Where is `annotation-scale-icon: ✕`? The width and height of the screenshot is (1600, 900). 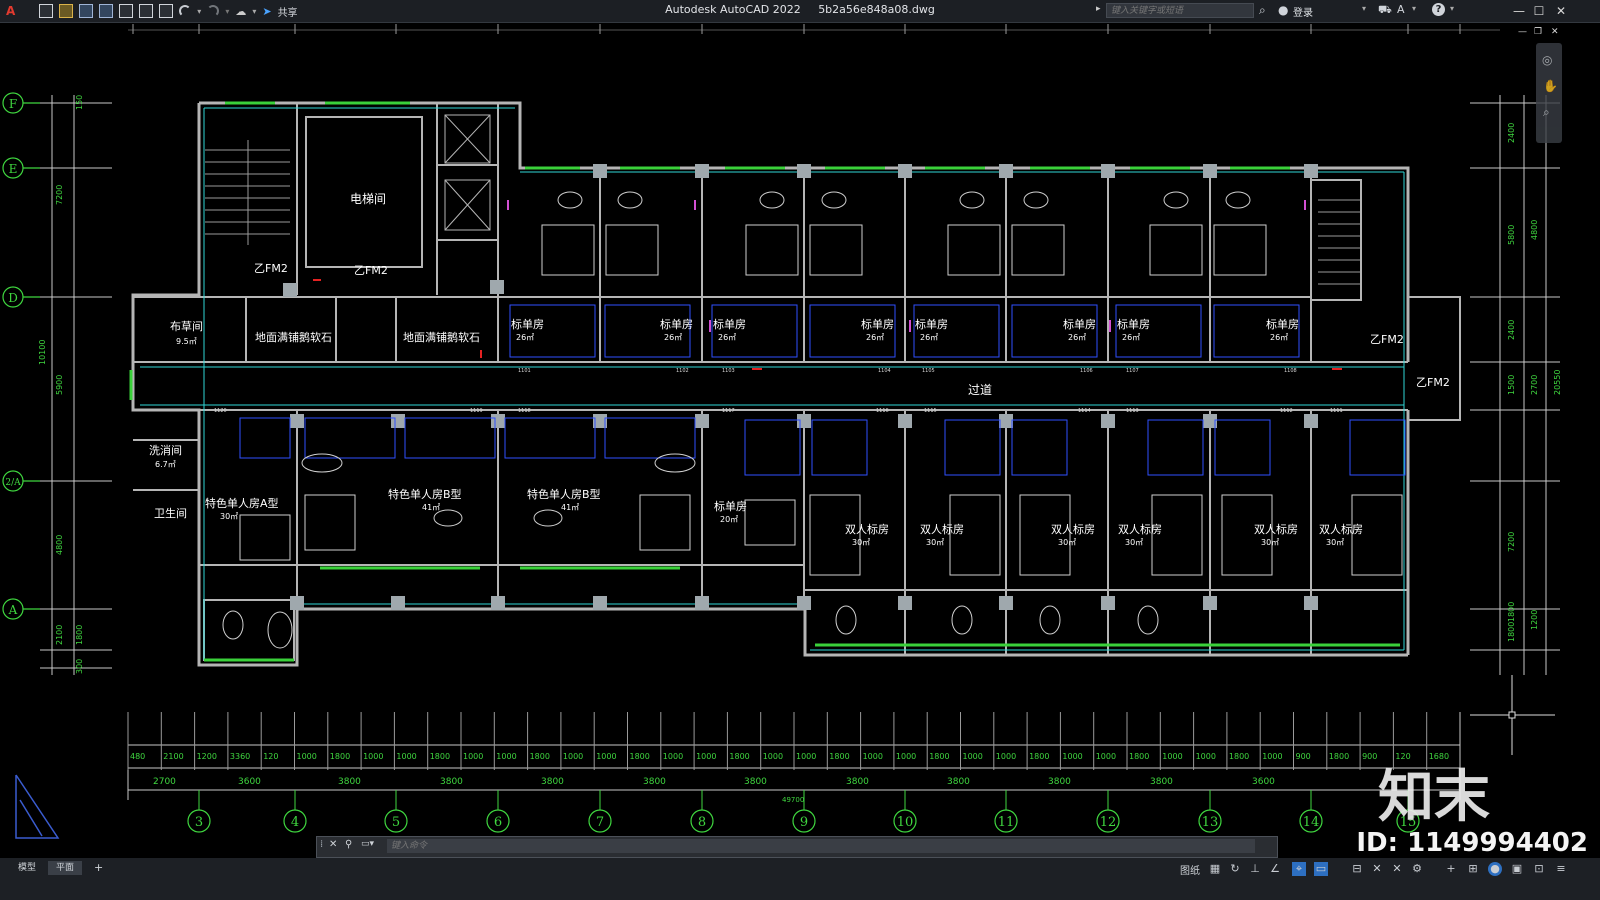
annotation-scale-icon: ✕ is located at coordinates (1377, 869).